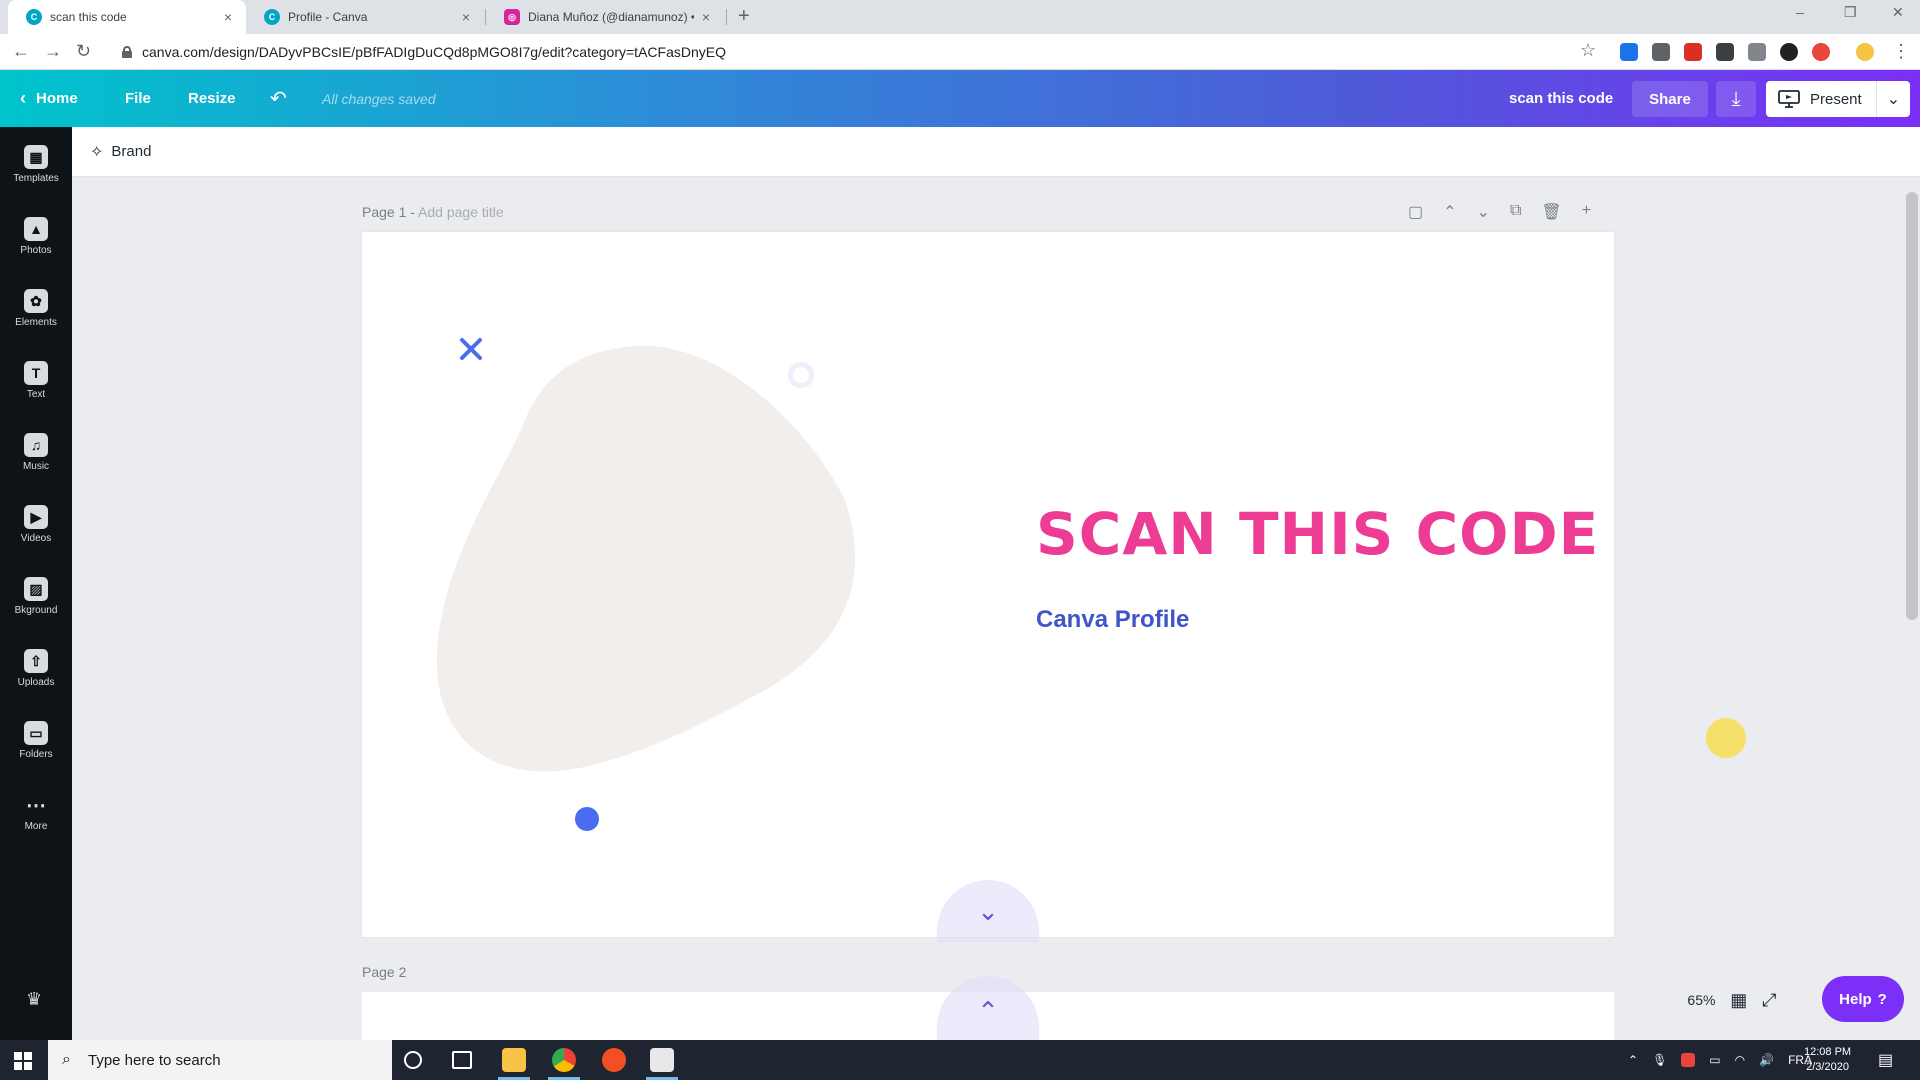 This screenshot has width=1920, height=1080. I want to click on notes-icon: ▢, so click(1415, 212).